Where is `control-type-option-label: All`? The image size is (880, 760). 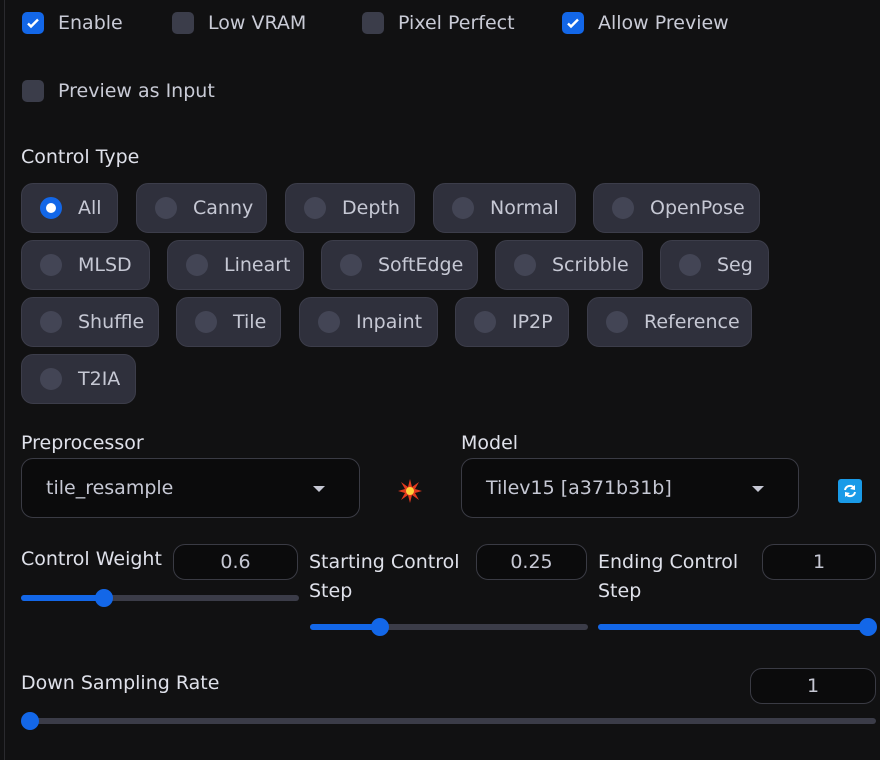 control-type-option-label: All is located at coordinates (90, 208).